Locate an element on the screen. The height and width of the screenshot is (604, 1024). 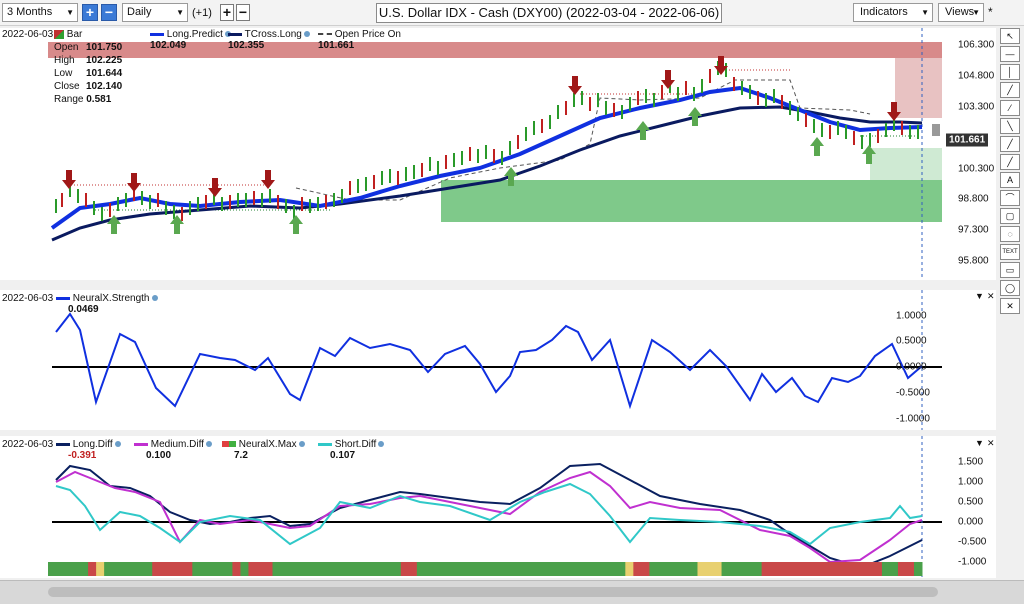
drawing-tool-button: ⁄ is located at coordinates (1010, 108).